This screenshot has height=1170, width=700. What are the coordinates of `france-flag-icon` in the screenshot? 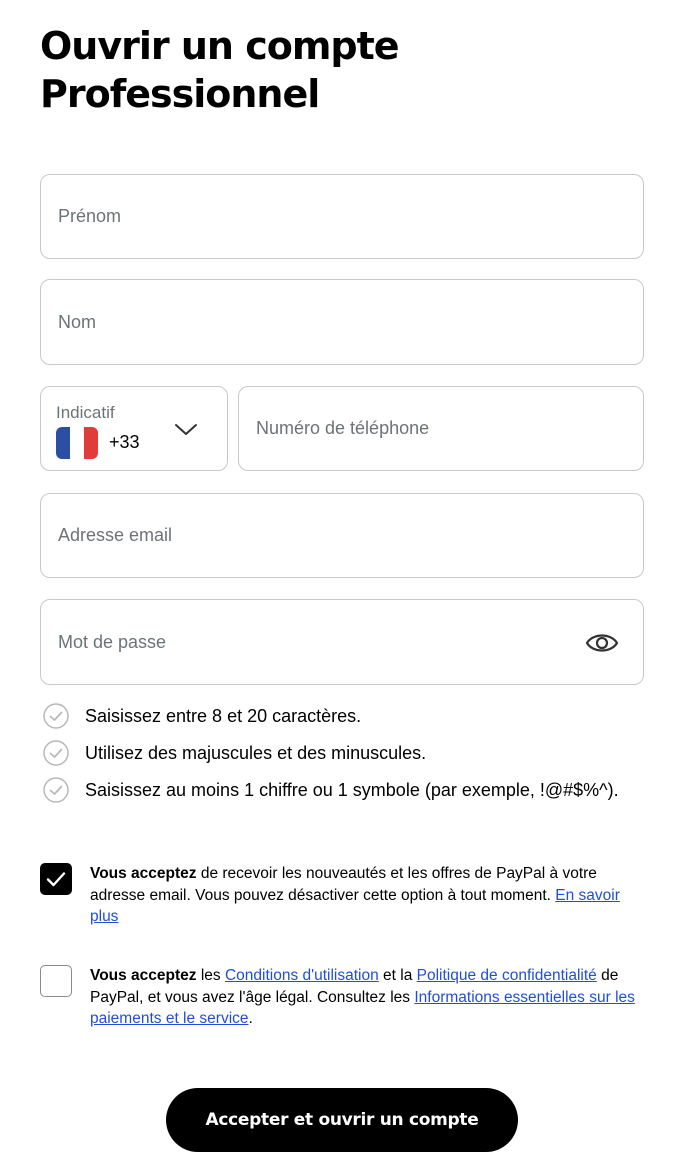 It's located at (77, 443).